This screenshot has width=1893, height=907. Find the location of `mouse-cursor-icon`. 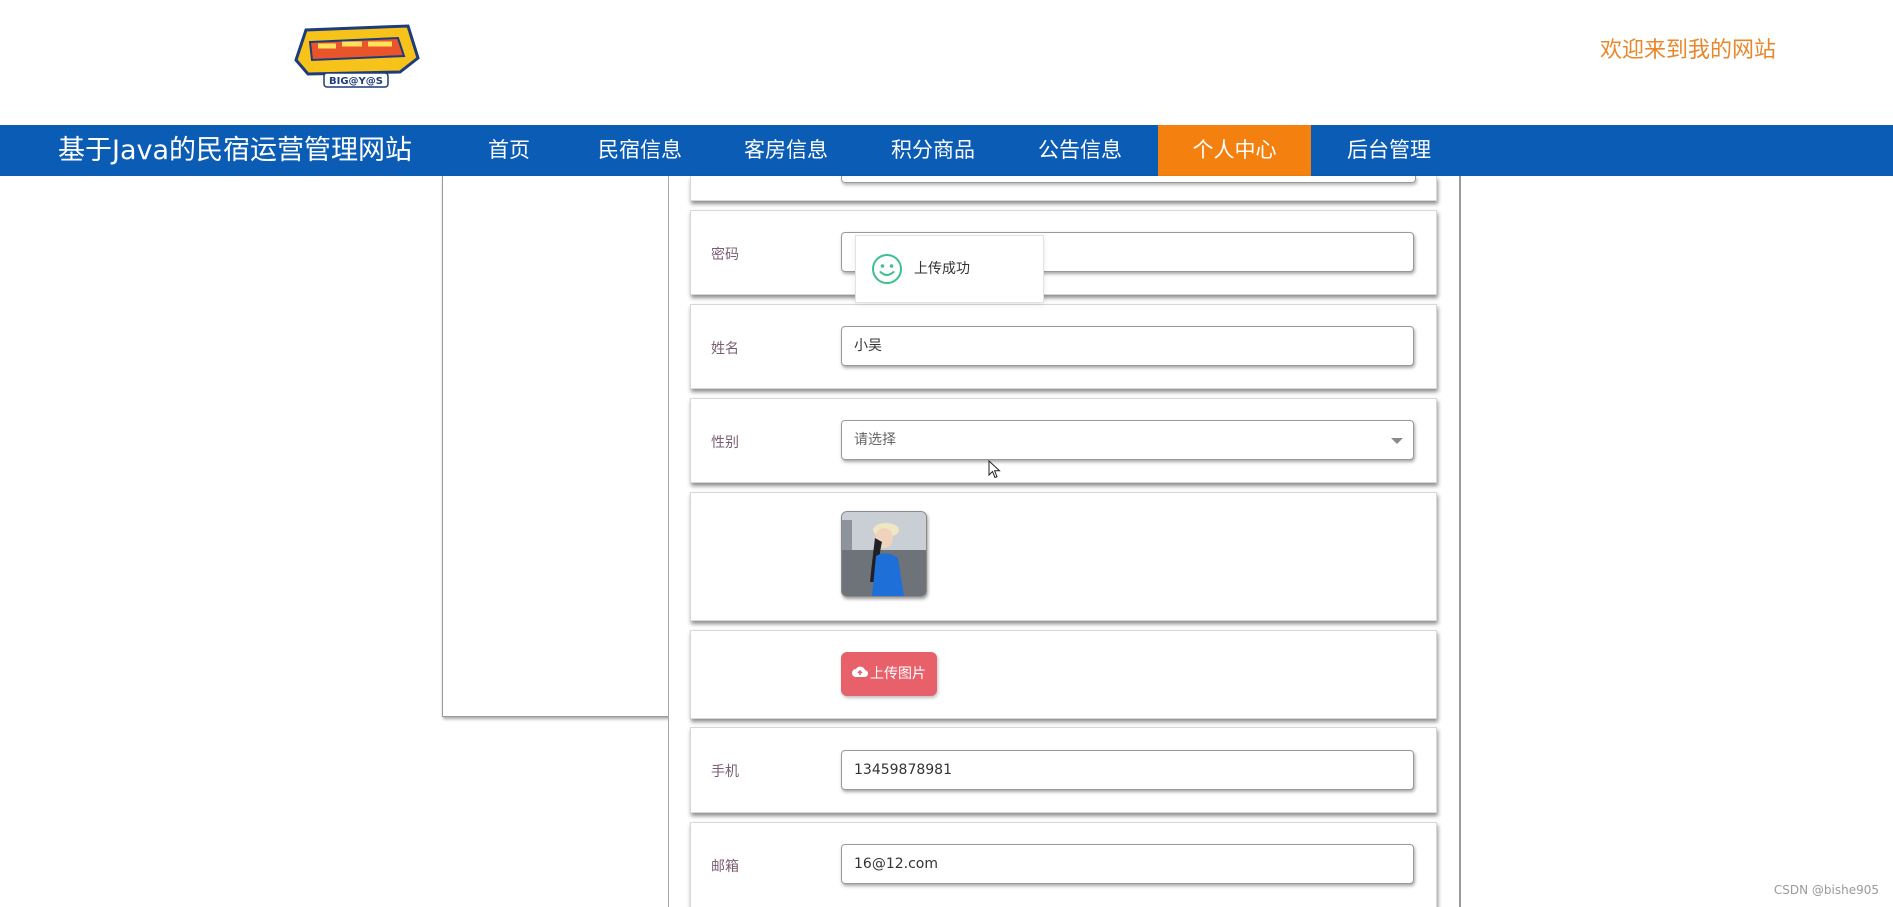

mouse-cursor-icon is located at coordinates (994, 469).